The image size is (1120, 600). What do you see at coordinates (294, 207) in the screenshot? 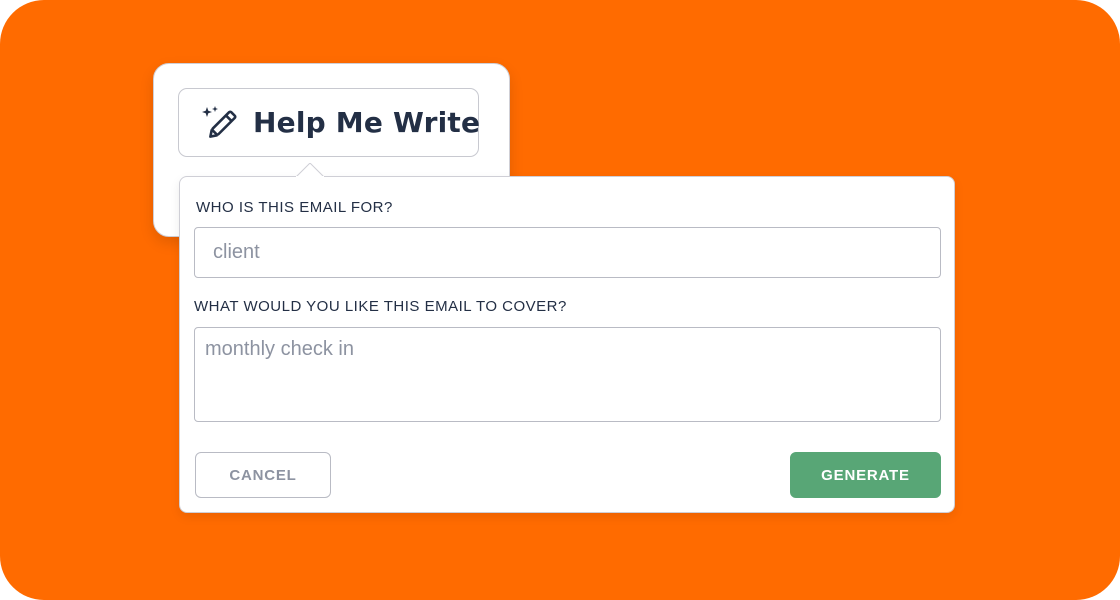
I see `recipient-label: WHO IS THIS EMAIL FOR?` at bounding box center [294, 207].